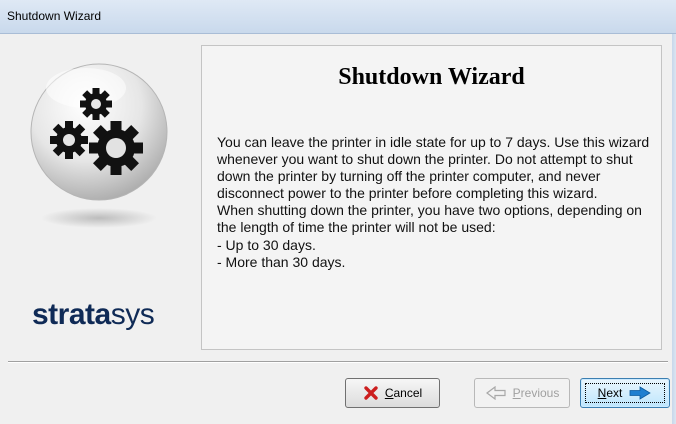 The width and height of the screenshot is (676, 424). Describe the element at coordinates (71, 314) in the screenshot. I see `logo-bold-part: strata` at that location.